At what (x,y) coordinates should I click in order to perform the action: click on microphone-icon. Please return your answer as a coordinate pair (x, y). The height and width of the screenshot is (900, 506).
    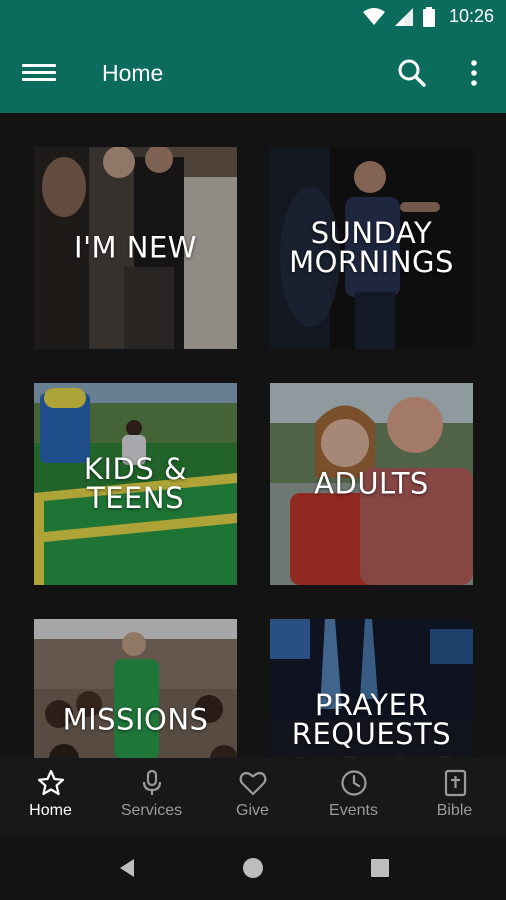
    Looking at the image, I should click on (151, 782).